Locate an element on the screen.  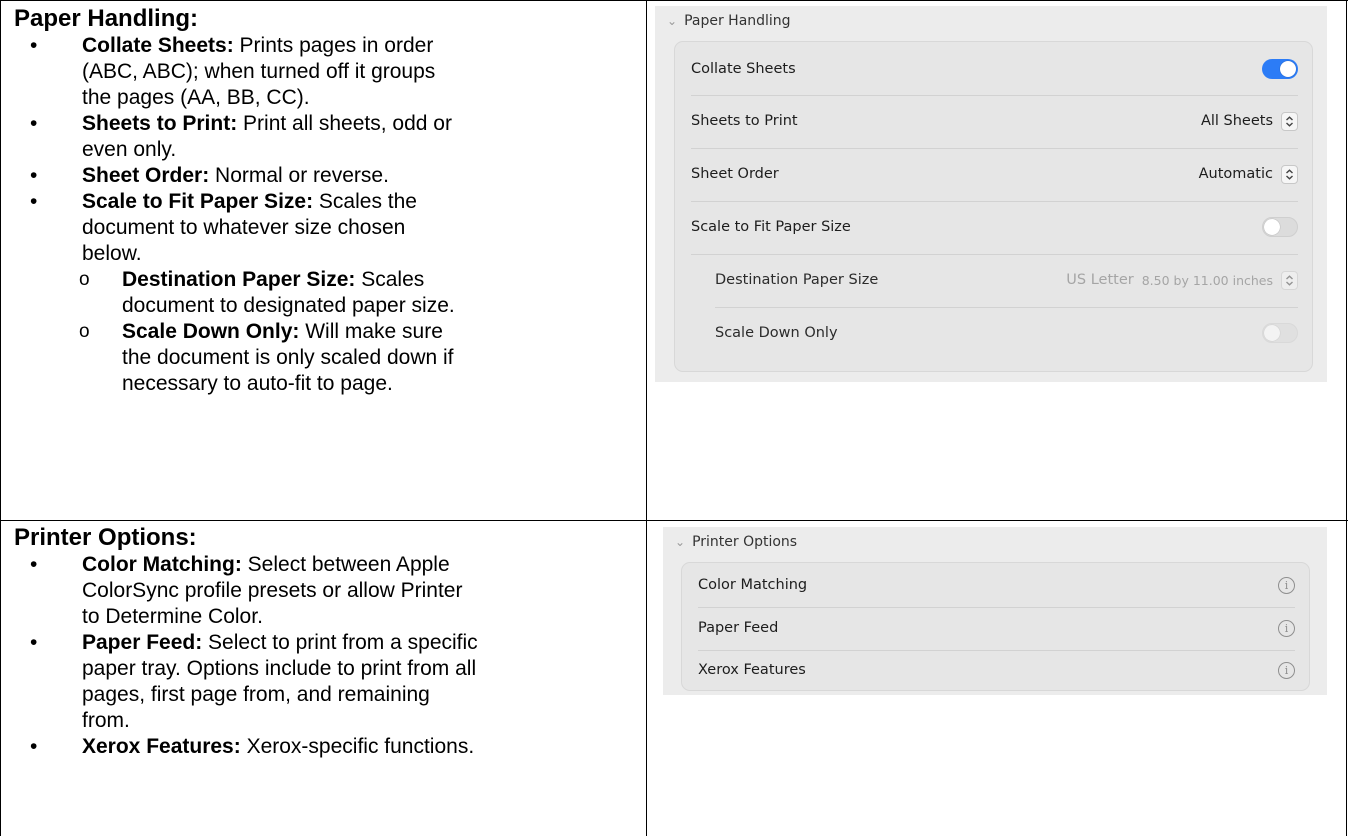
scale-down-only-row: Scale Down Only is located at coordinates (1006, 333).